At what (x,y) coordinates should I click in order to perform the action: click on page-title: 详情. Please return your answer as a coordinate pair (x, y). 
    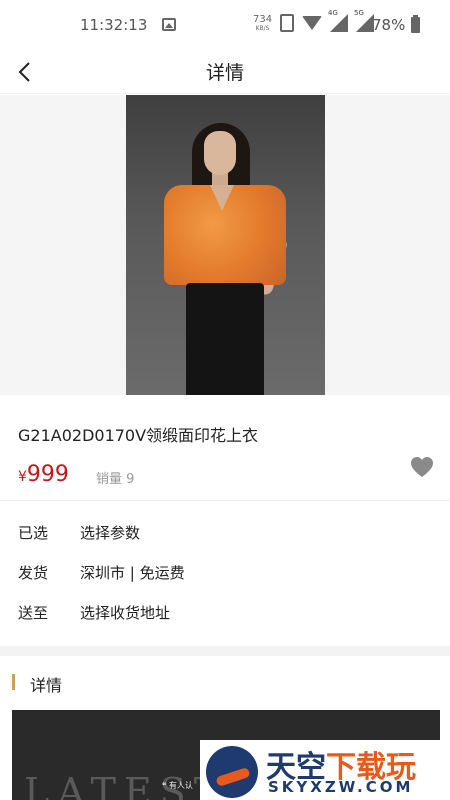
    Looking at the image, I should click on (224, 73).